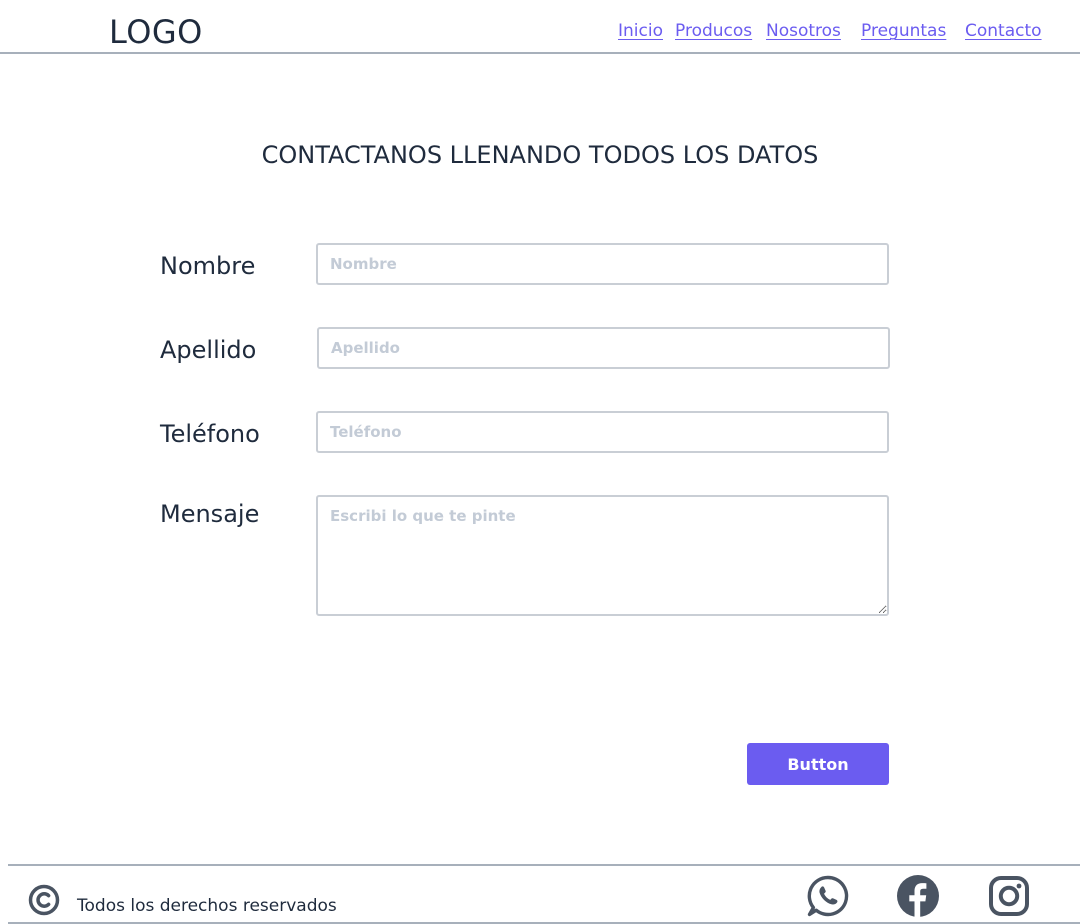 Image resolution: width=1080 pixels, height=924 pixels. Describe the element at coordinates (156, 32) in the screenshot. I see `logo: LOGO` at that location.